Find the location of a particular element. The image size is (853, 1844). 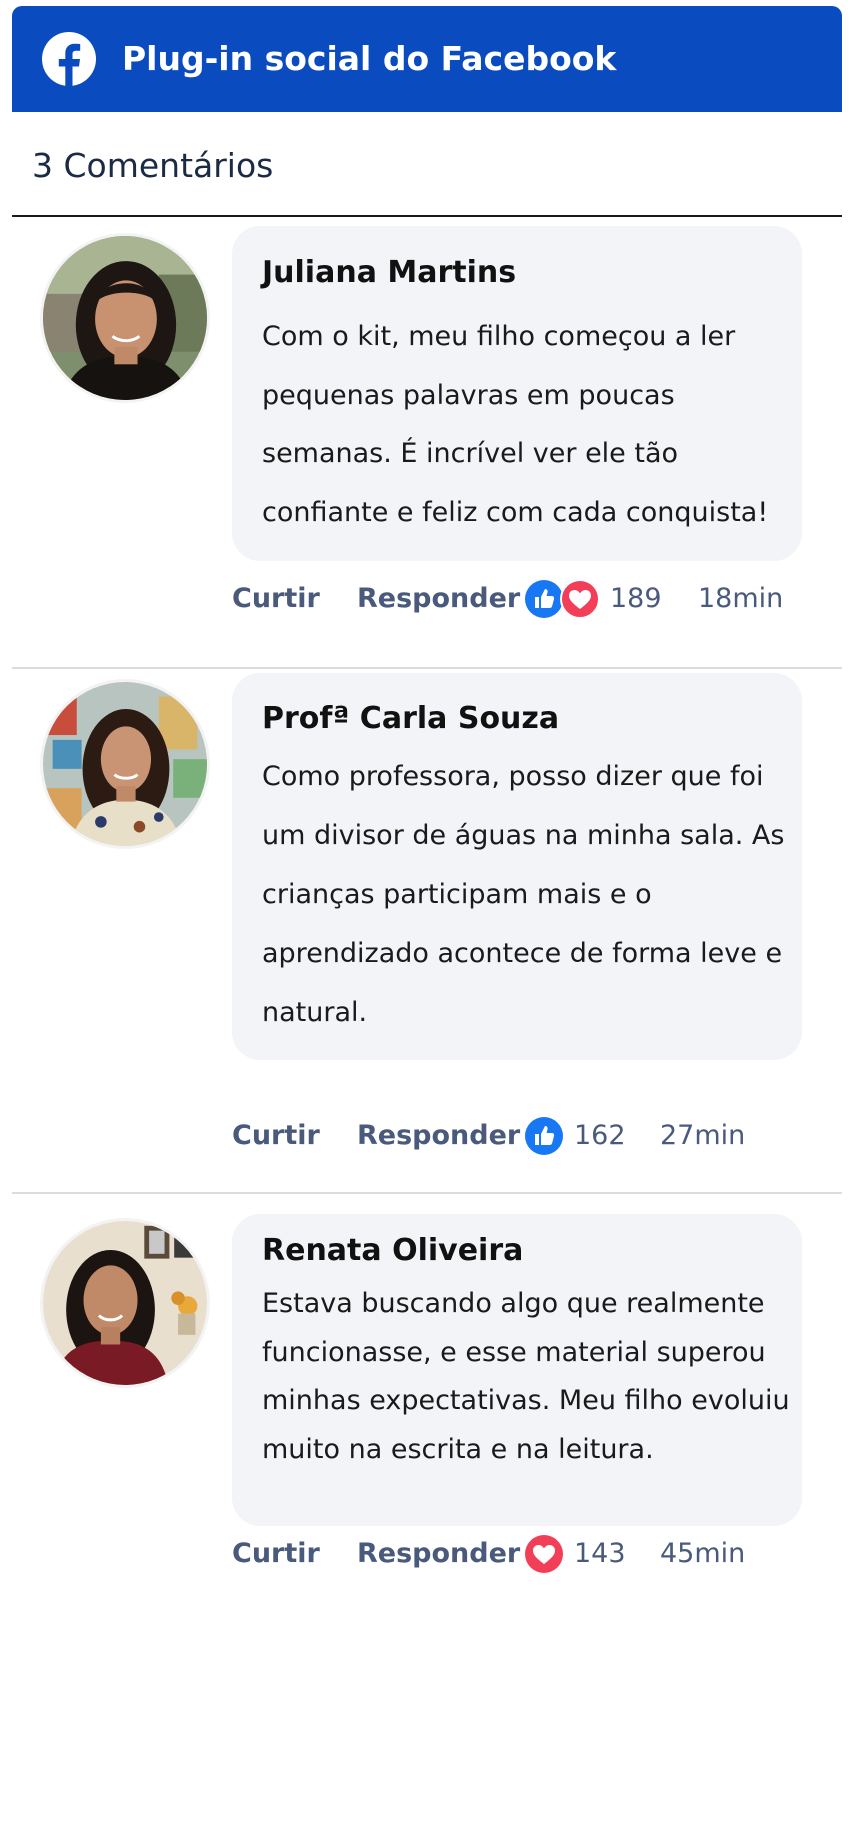

reaction-count: 189 is located at coordinates (636, 599).